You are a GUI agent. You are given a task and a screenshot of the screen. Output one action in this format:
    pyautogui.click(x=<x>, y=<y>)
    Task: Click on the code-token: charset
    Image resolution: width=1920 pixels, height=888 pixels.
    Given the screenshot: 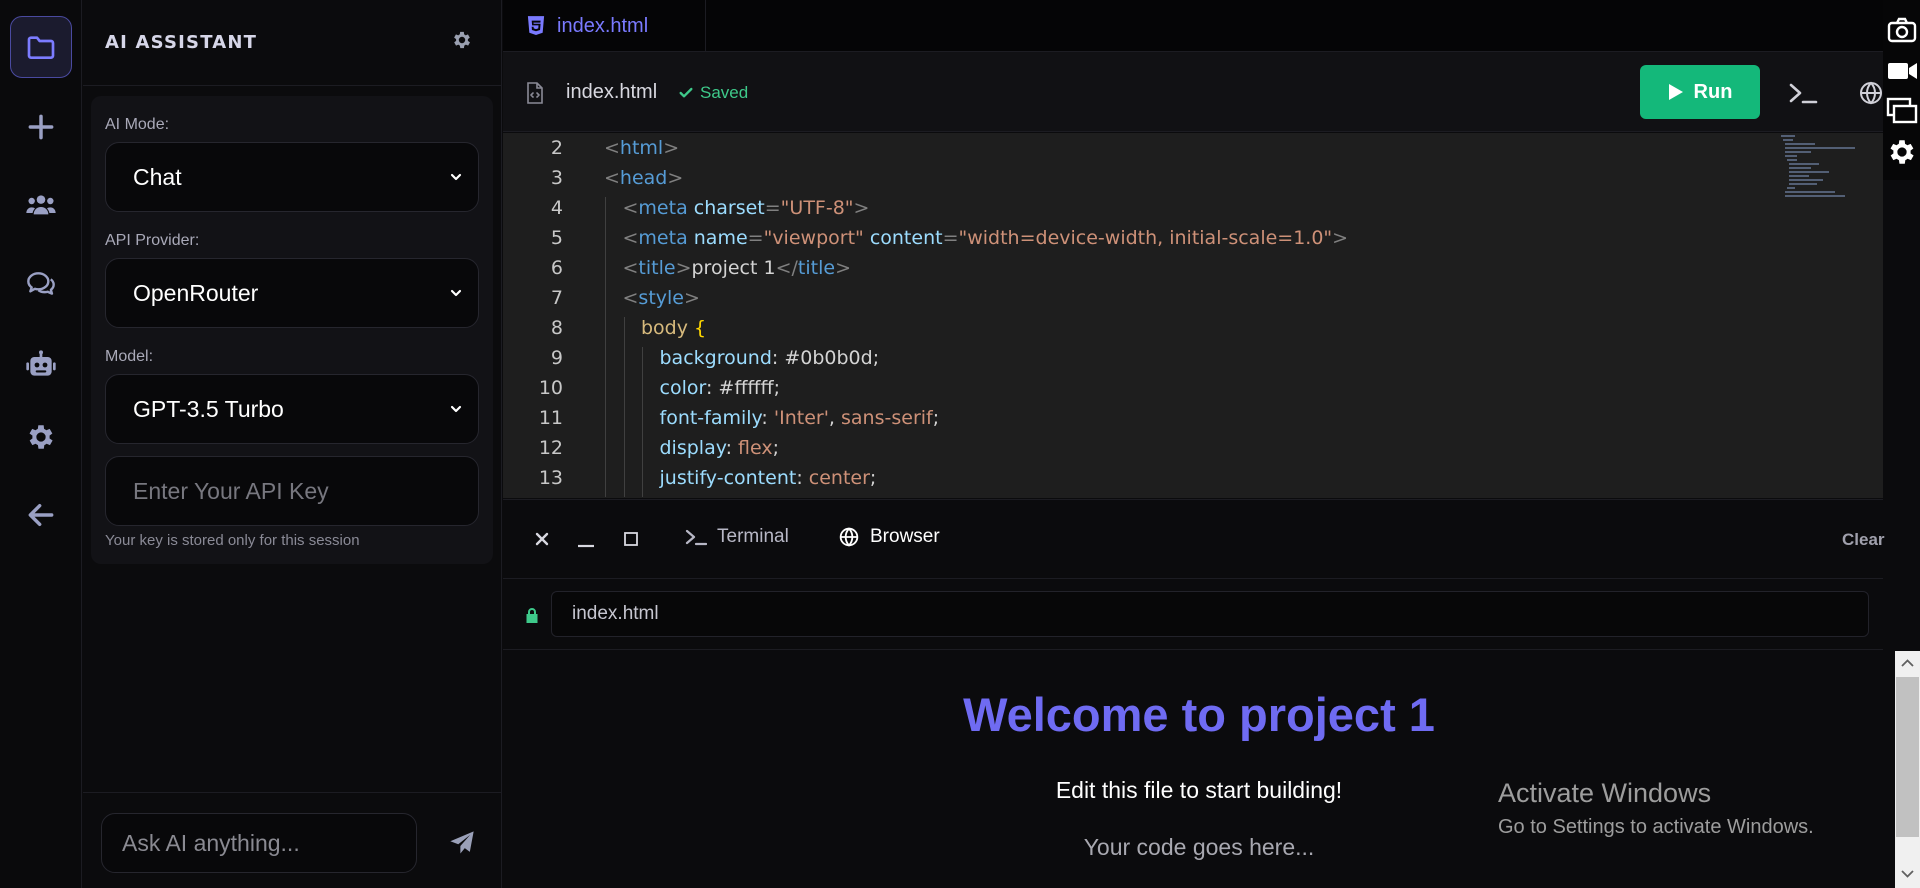 What is the action you would take?
    pyautogui.click(x=729, y=208)
    